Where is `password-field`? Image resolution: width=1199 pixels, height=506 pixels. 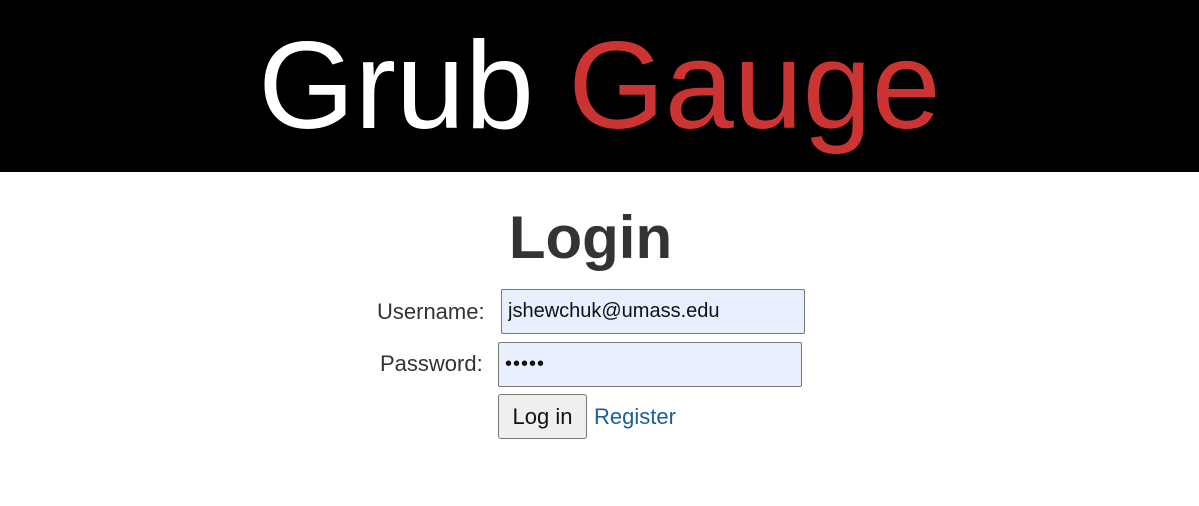
password-field is located at coordinates (650, 364).